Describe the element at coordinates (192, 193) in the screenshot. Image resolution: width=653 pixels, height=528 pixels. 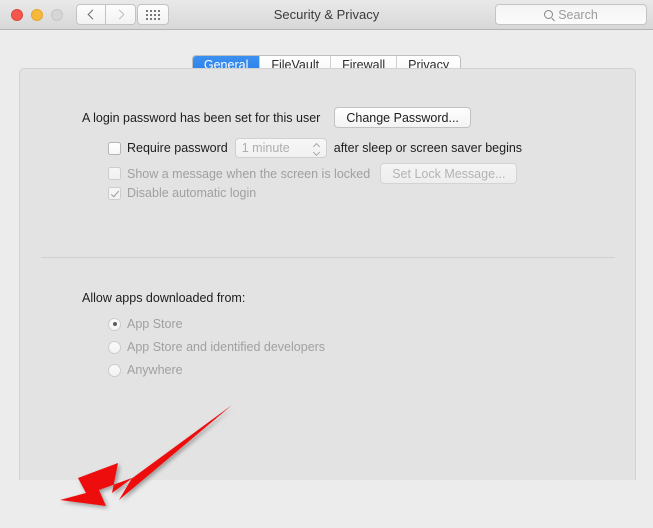
I see `disable-auto-login-label: Disable automatic login` at that location.